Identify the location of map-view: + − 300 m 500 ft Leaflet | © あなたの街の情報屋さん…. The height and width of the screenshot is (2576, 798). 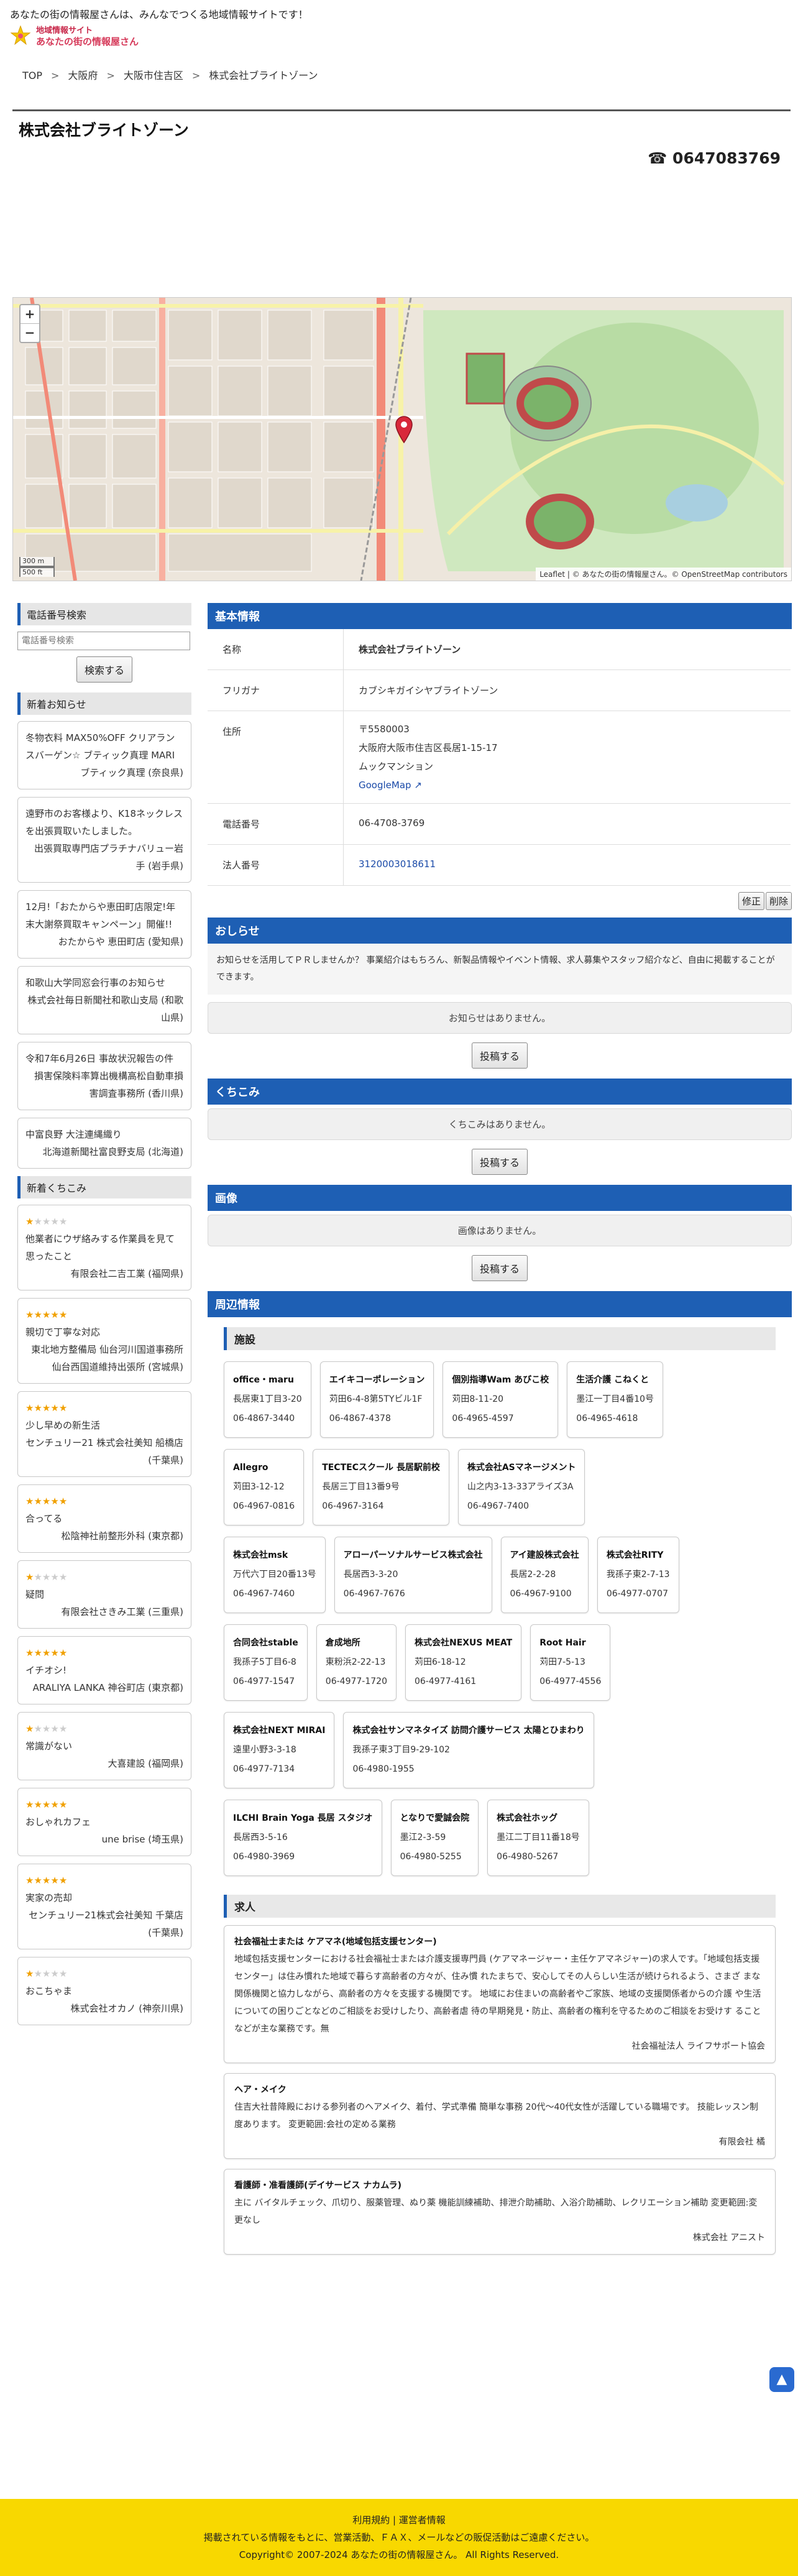
(402, 439).